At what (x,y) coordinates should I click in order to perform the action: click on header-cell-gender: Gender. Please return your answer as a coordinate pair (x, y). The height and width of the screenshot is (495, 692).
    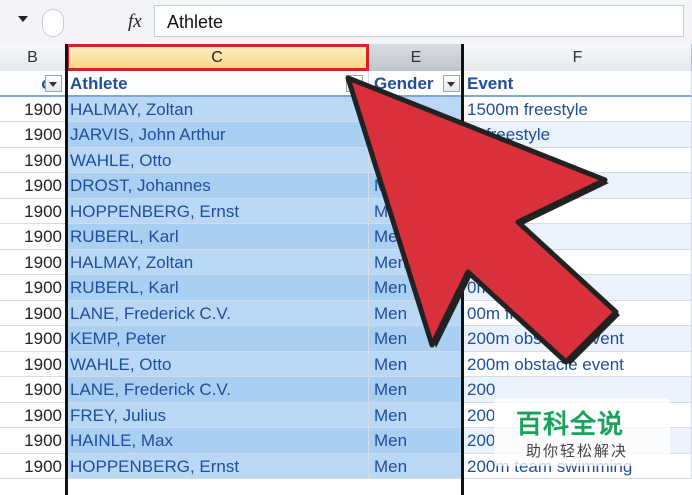
    Looking at the image, I should click on (416, 84).